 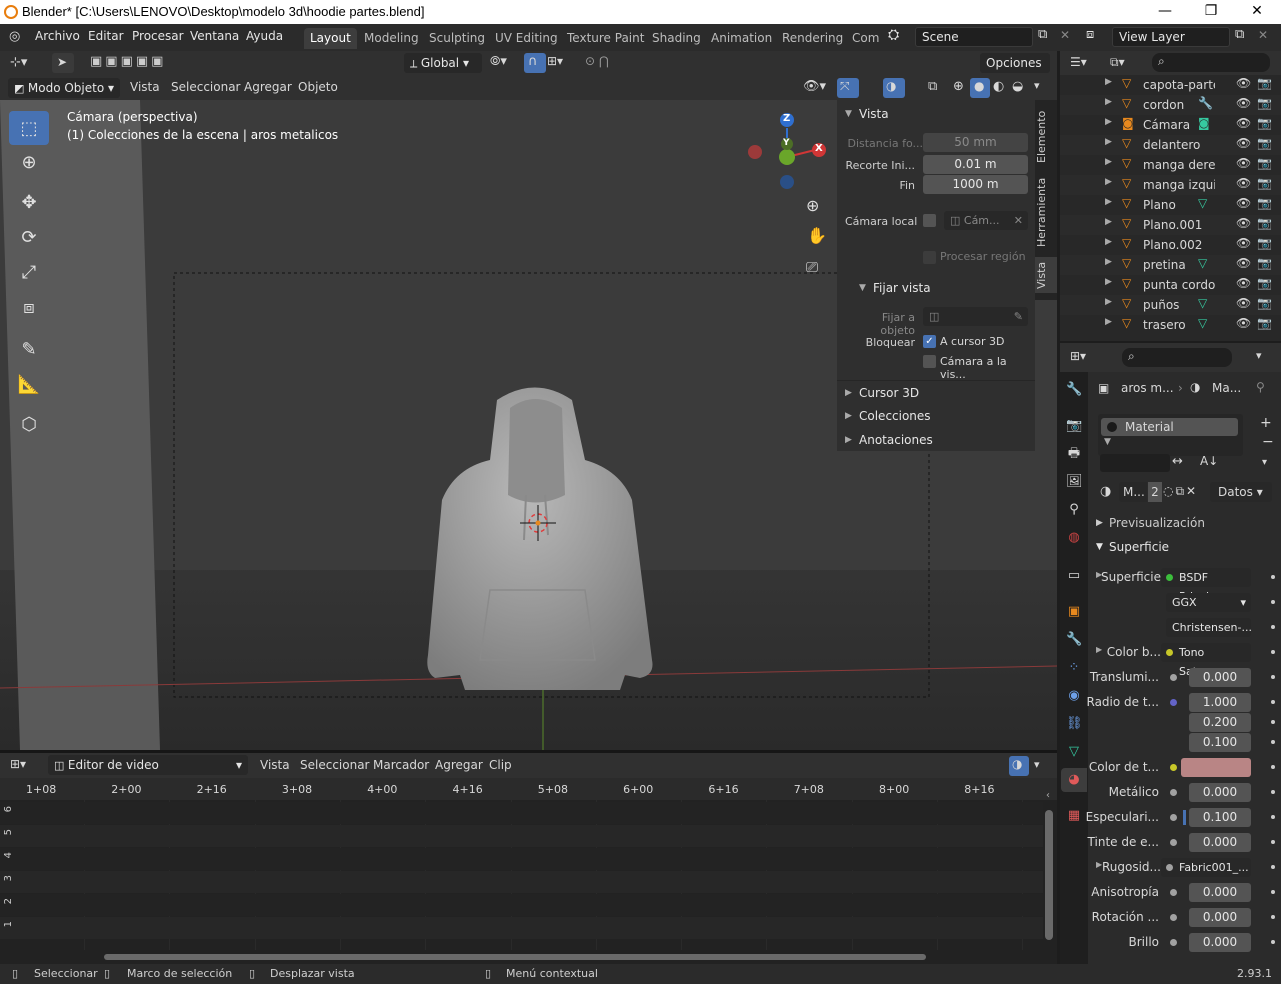 What do you see at coordinates (817, 235) in the screenshot?
I see `pan-hand-icon: ✋` at bounding box center [817, 235].